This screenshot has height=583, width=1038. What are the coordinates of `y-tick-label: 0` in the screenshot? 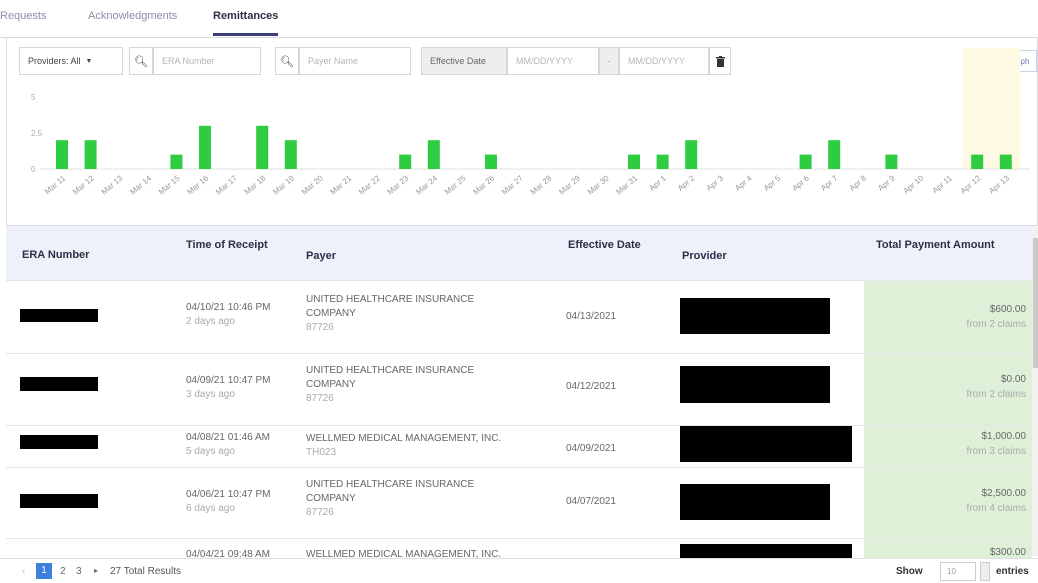 It's located at (33, 169).